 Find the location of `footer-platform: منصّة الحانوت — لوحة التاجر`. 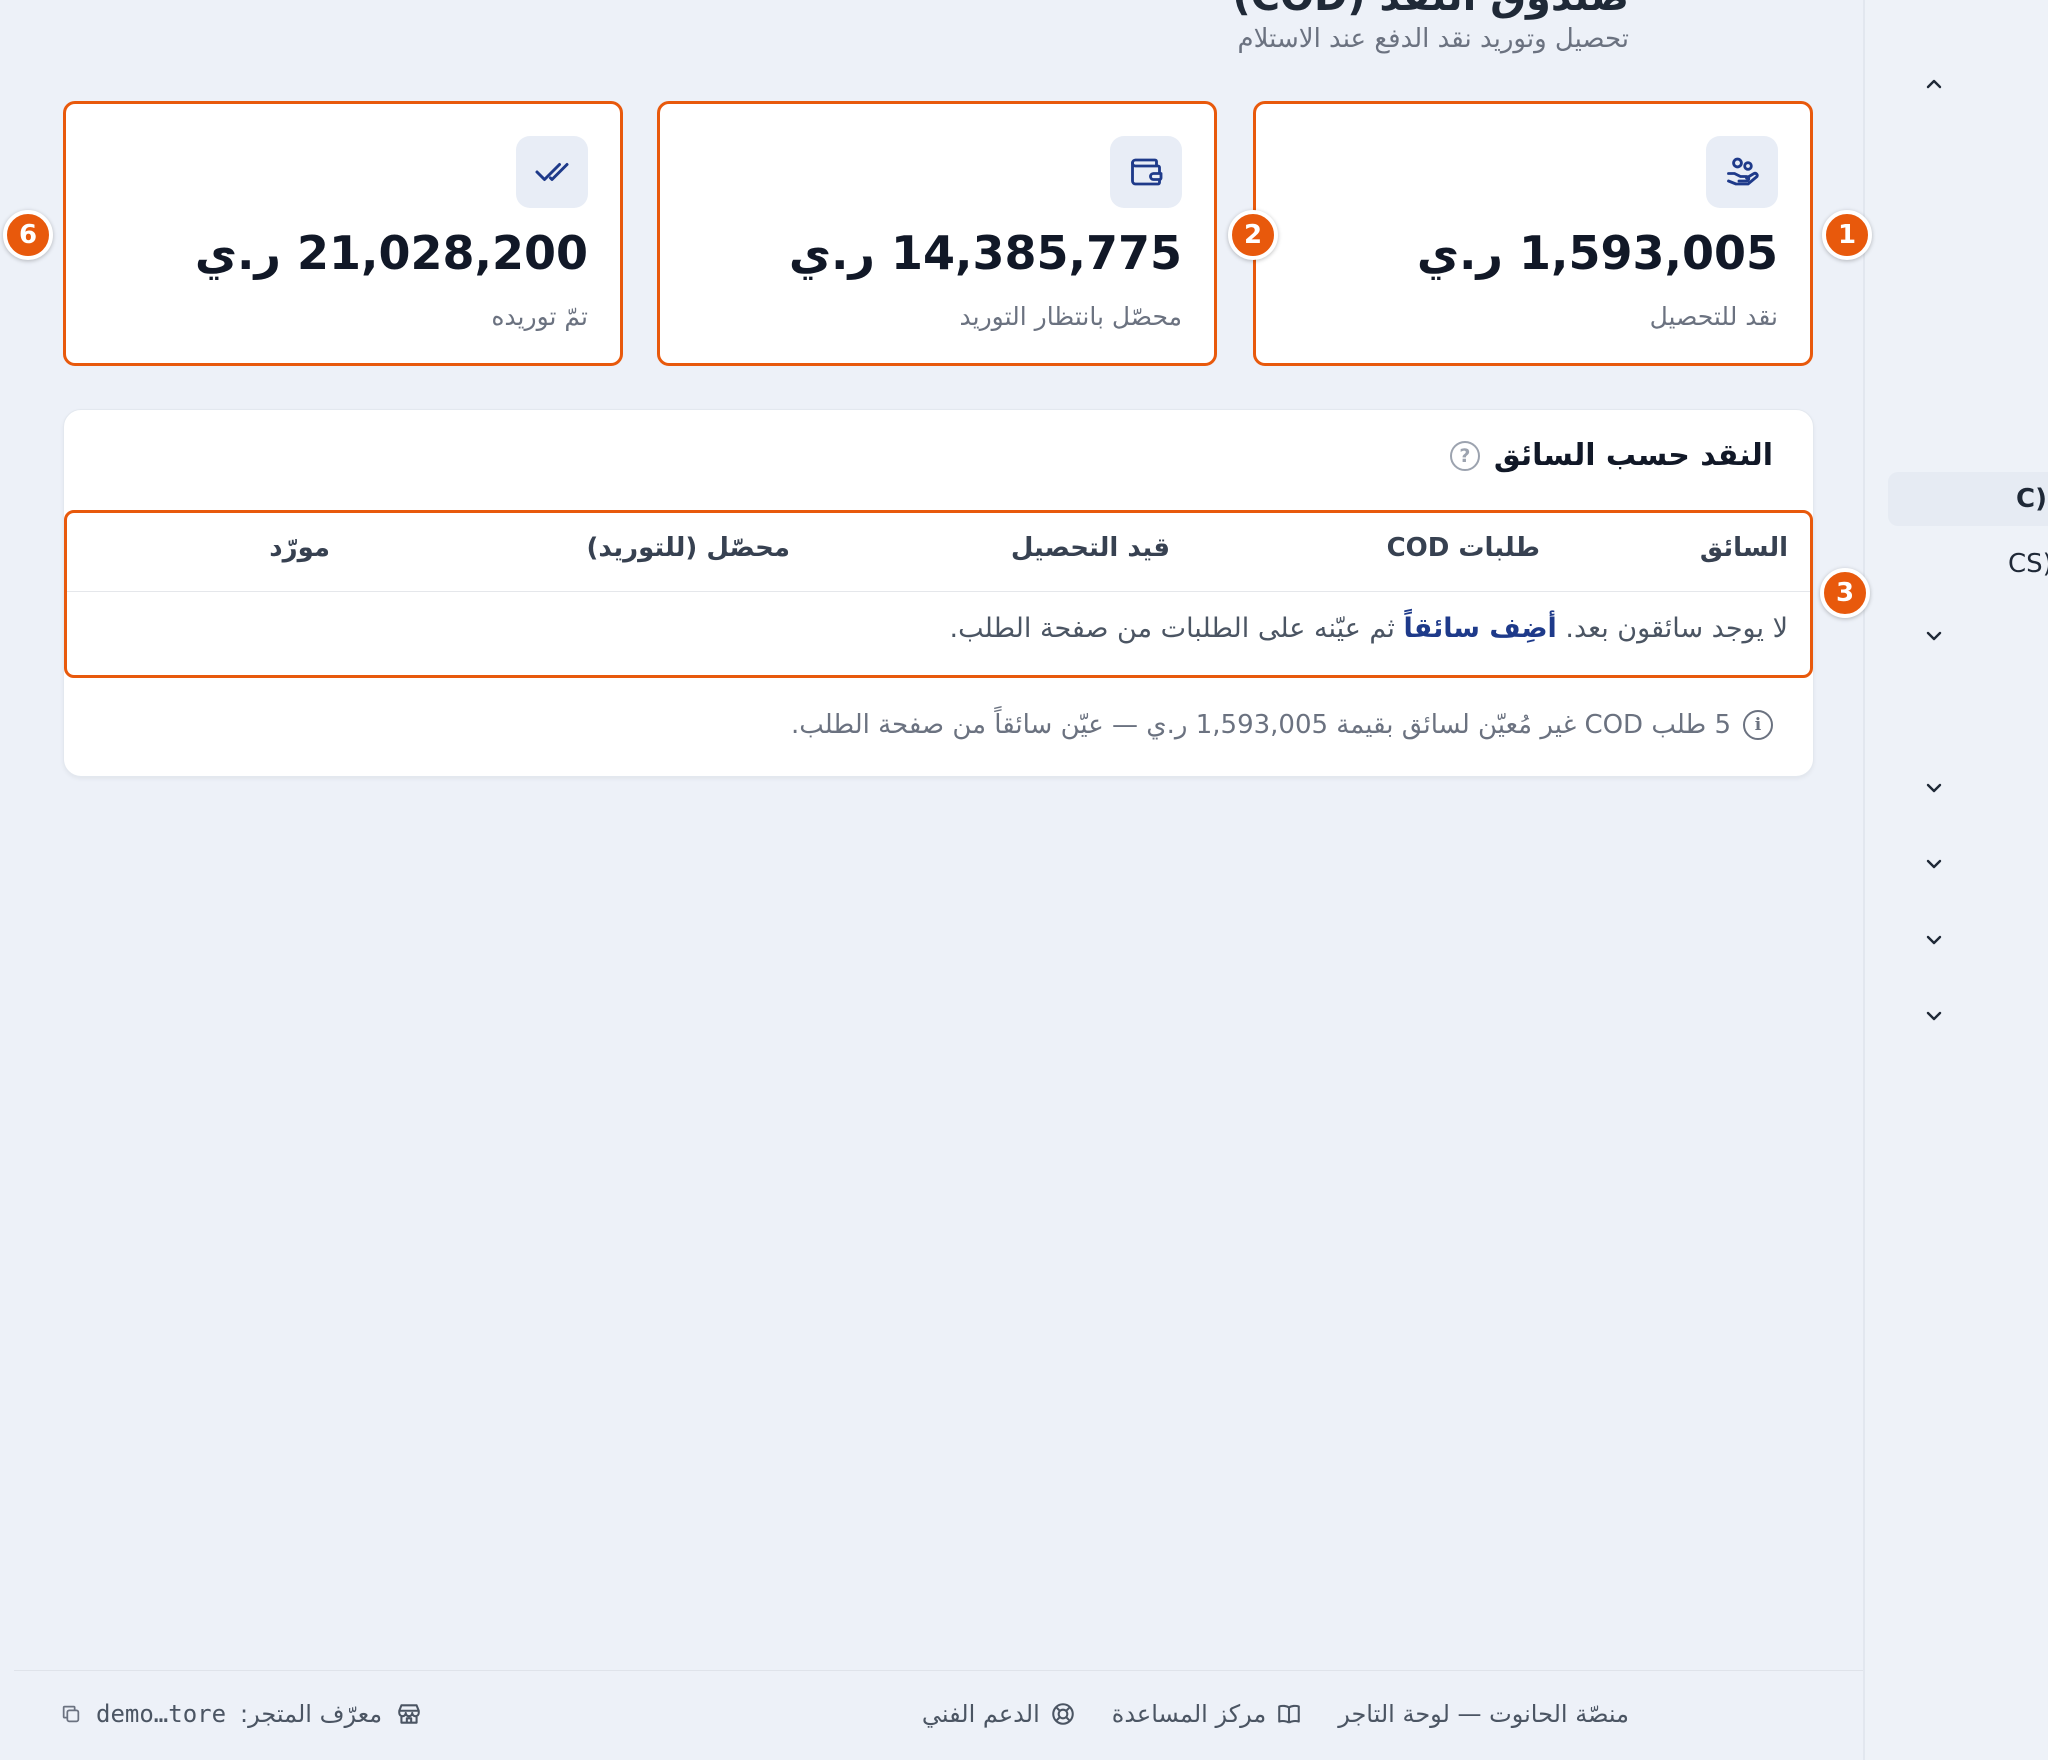

footer-platform: منصّة الحانوت — لوحة التاجر is located at coordinates (1483, 1714).